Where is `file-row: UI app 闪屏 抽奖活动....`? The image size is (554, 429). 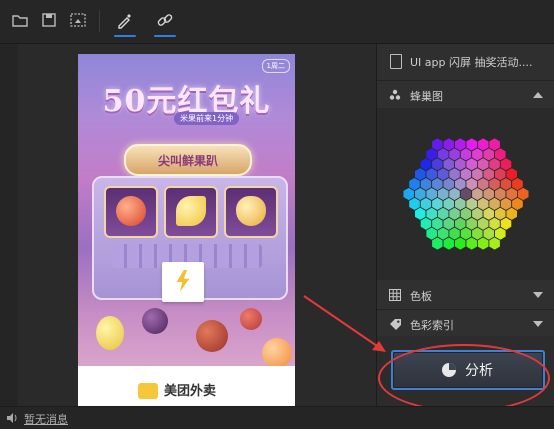
file-row: UI app 闪屏 抽奖活动.... is located at coordinates (465, 62).